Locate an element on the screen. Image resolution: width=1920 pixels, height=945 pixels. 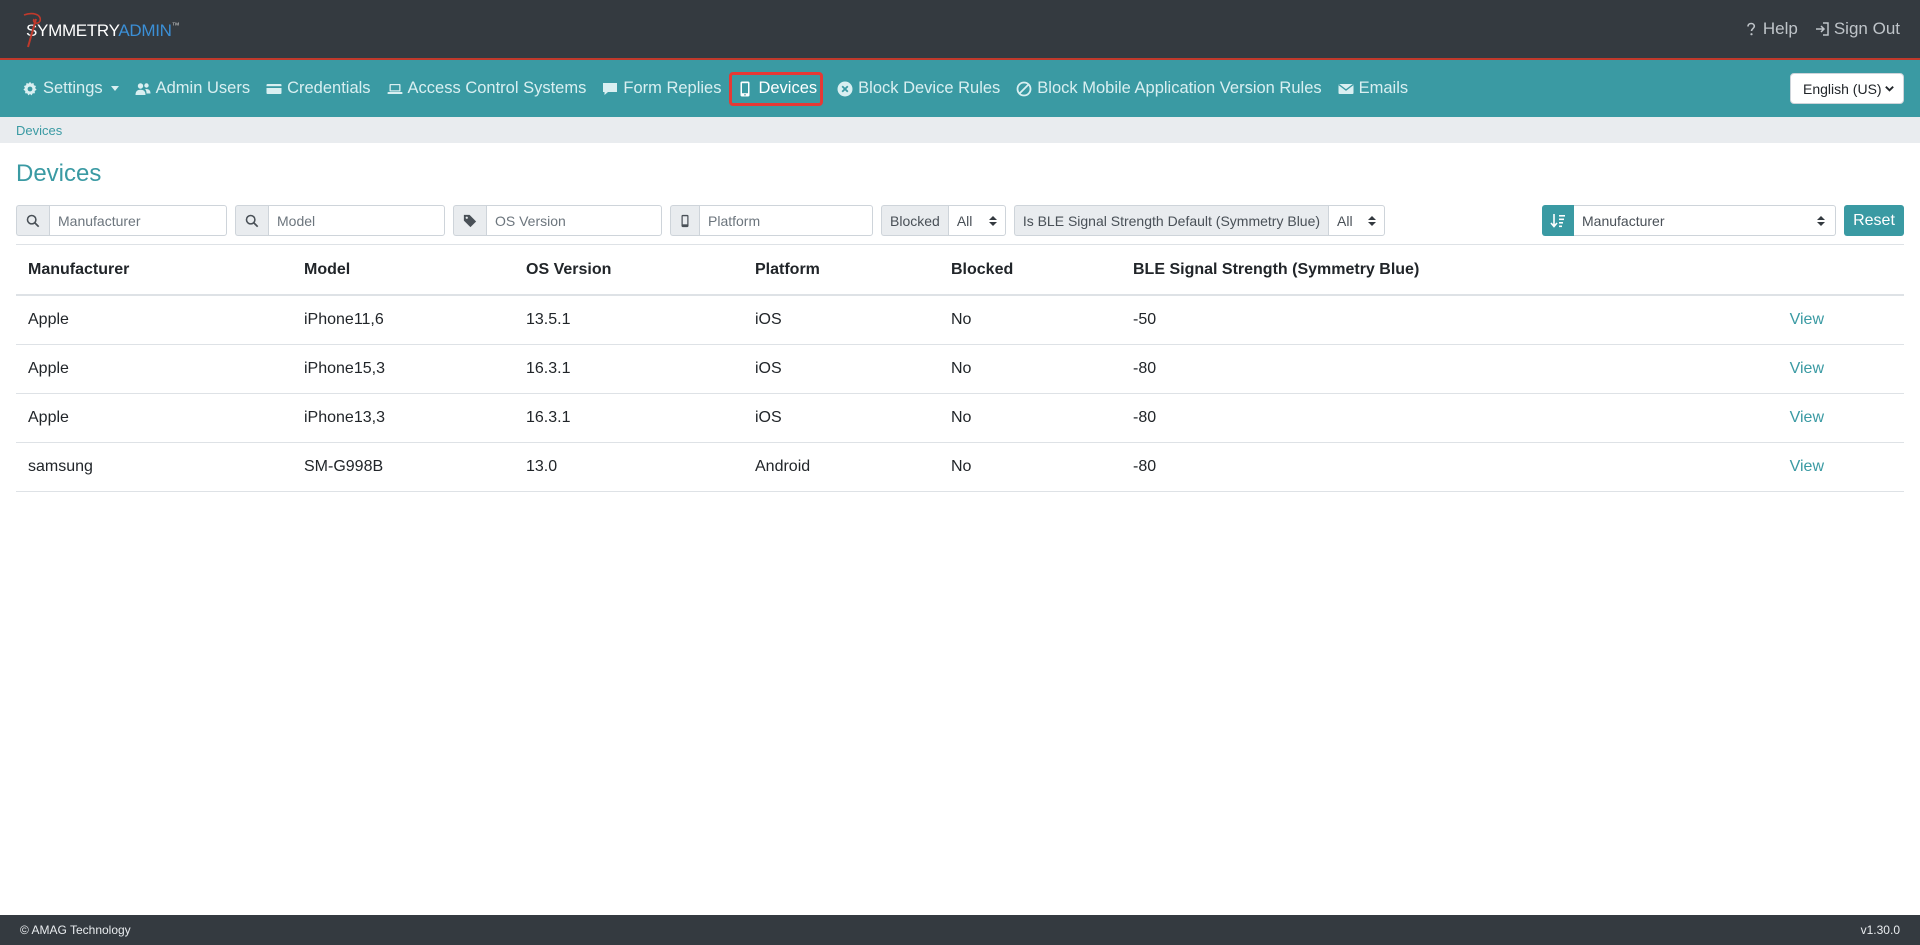
footer-copyright: © AMAG Technology is located at coordinates (75, 930).